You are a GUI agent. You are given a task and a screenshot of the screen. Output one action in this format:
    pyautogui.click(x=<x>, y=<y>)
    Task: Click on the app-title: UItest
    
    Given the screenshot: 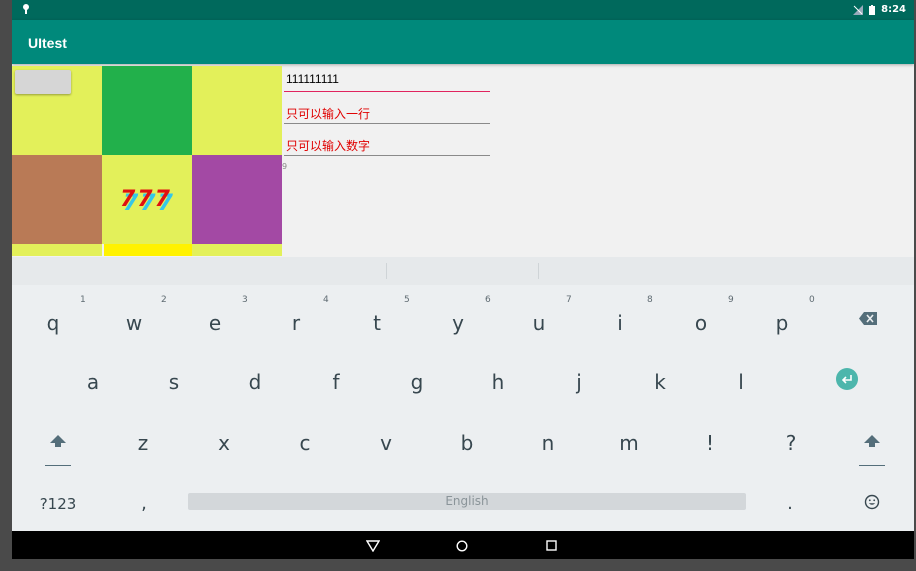 What is the action you would take?
    pyautogui.click(x=47, y=43)
    